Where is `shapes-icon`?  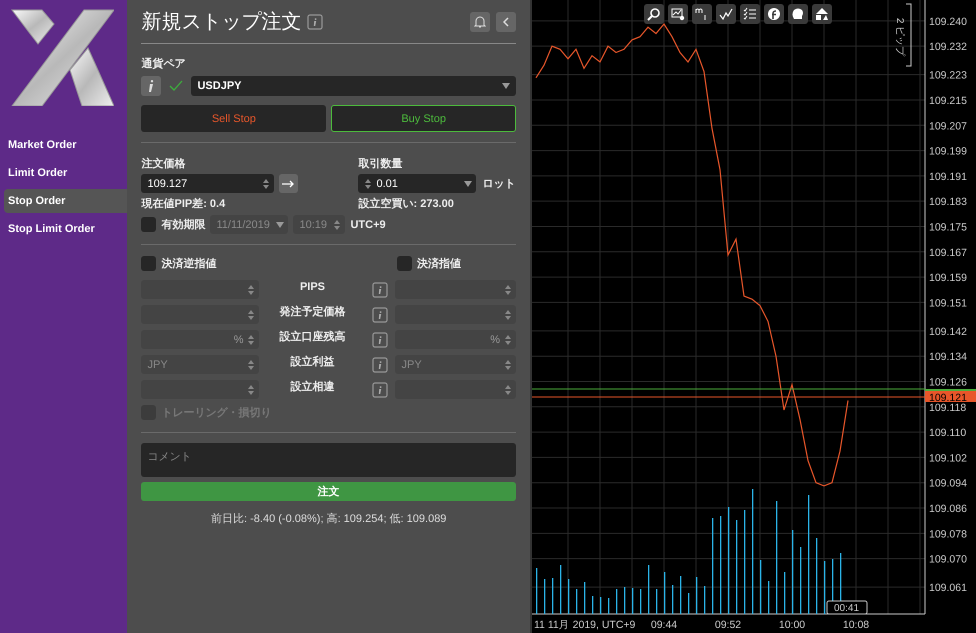
shapes-icon is located at coordinates (822, 14).